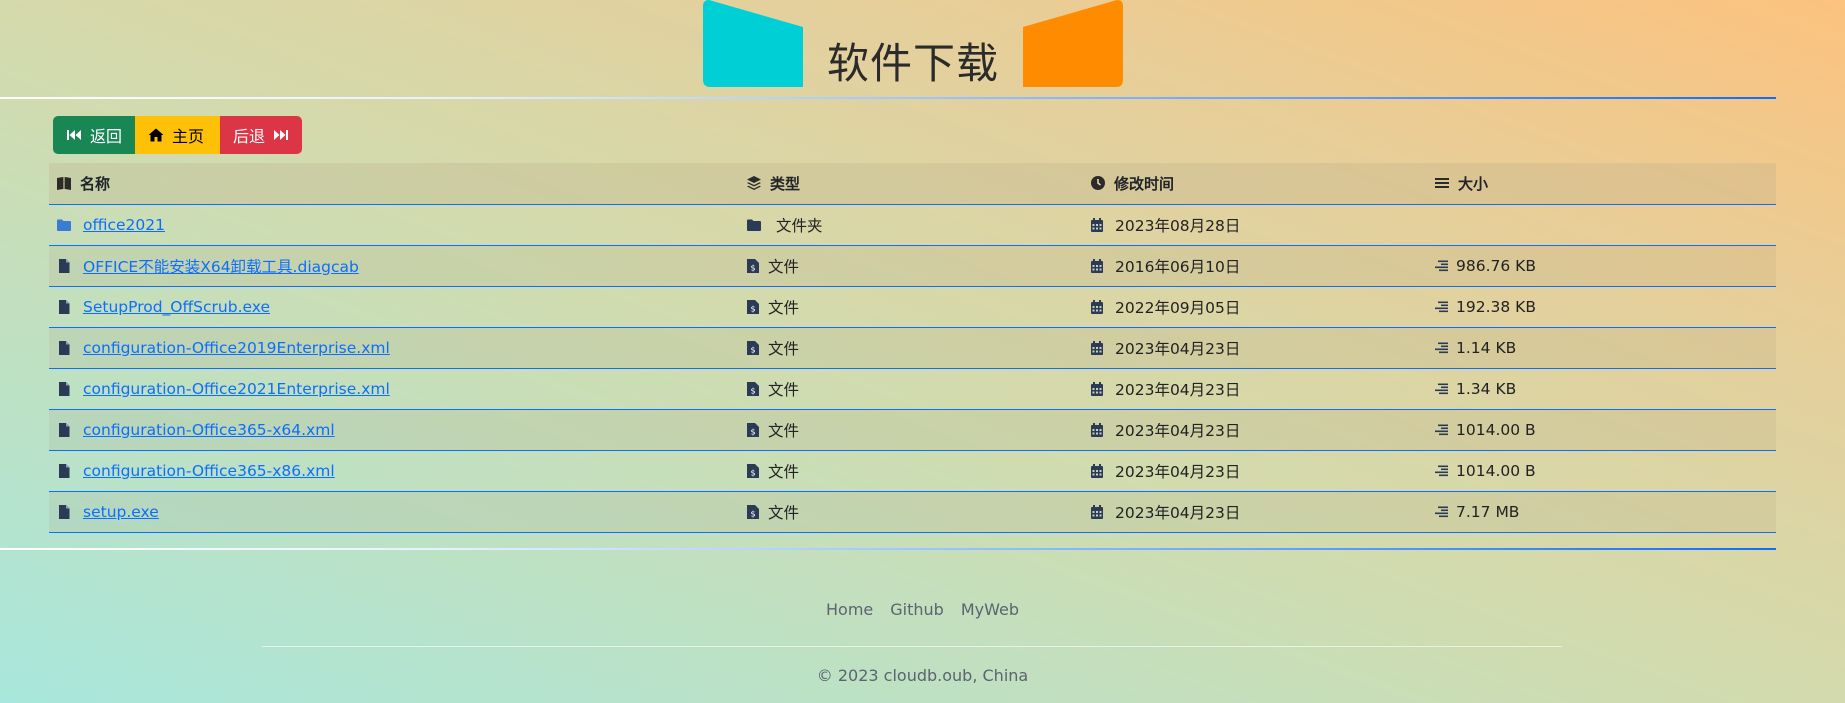  I want to click on footer-link-github: Github, so click(917, 609).